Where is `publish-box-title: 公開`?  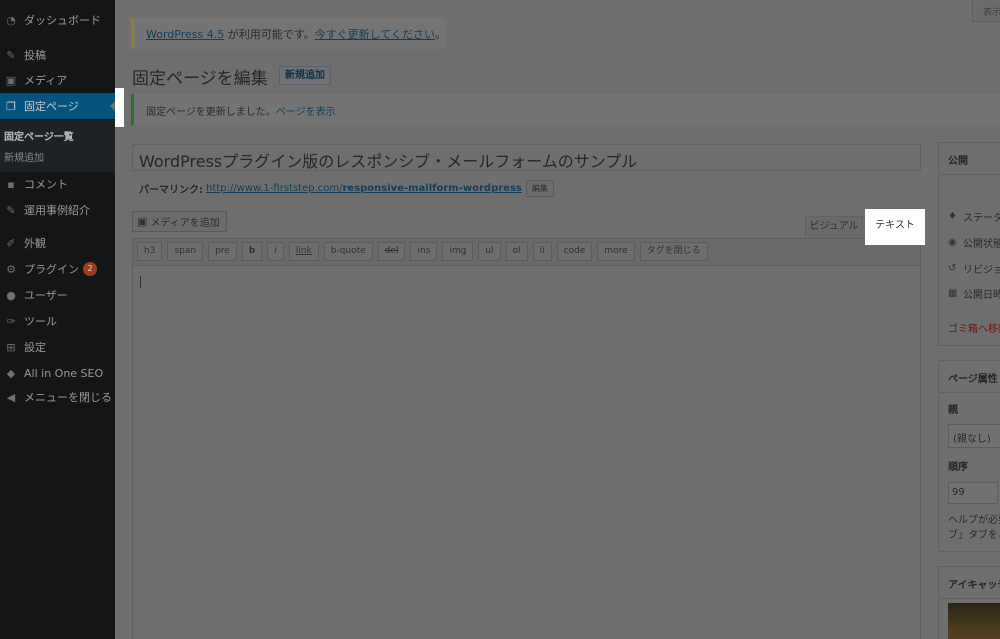
publish-box-title: 公開 is located at coordinates (969, 159).